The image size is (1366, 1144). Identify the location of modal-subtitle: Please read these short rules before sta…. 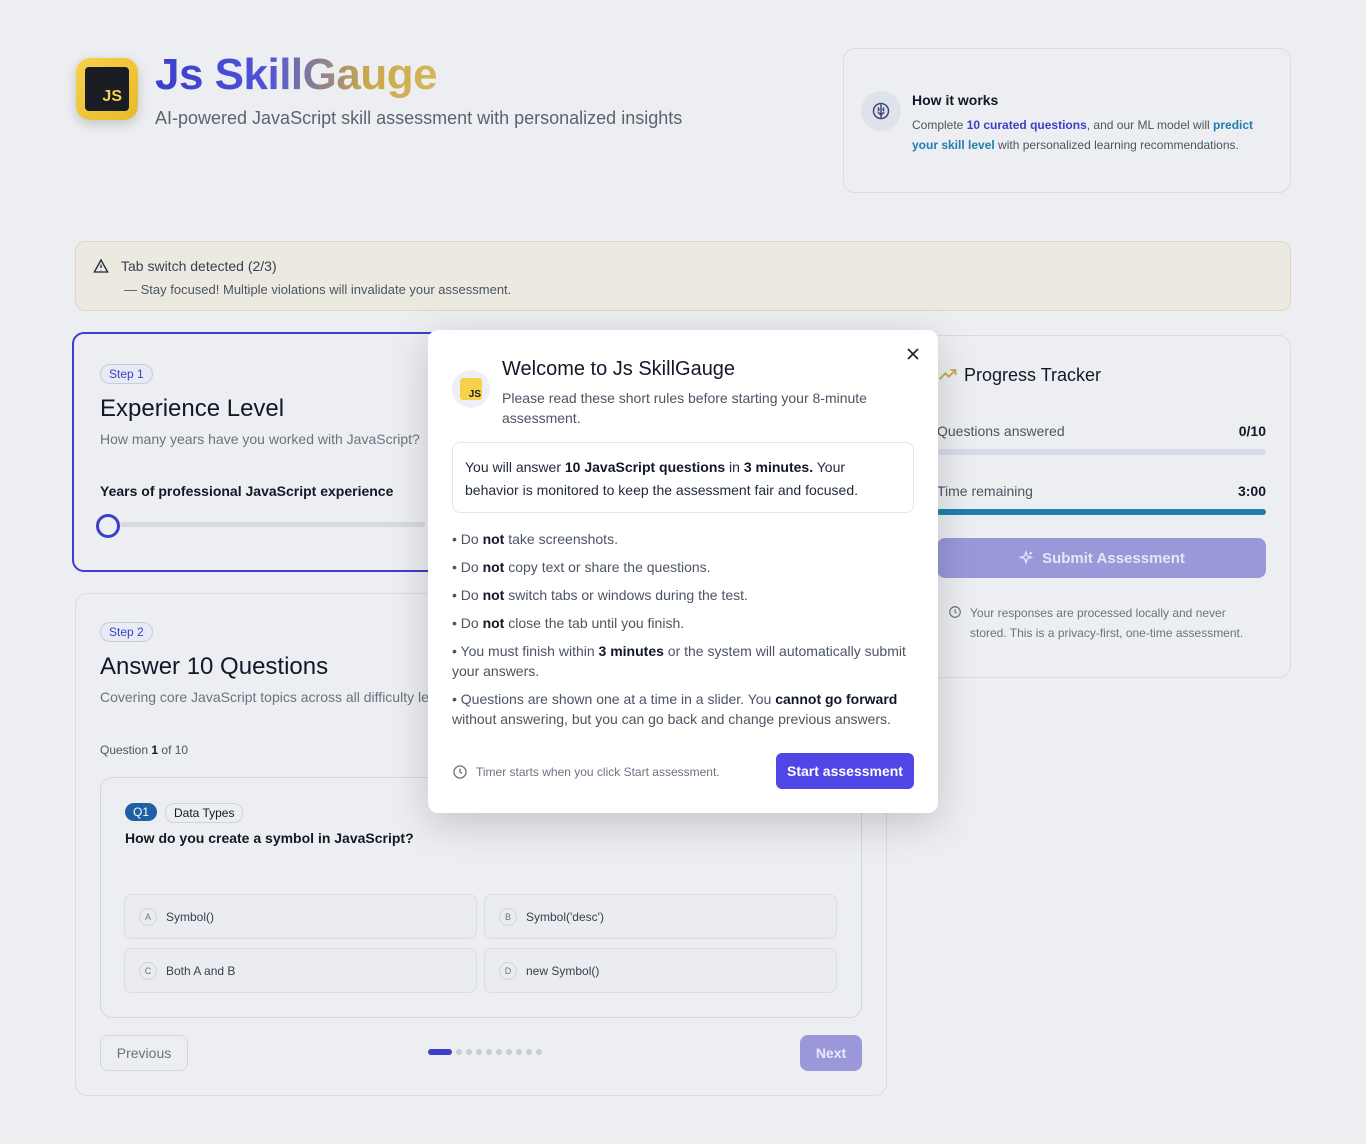
(684, 408).